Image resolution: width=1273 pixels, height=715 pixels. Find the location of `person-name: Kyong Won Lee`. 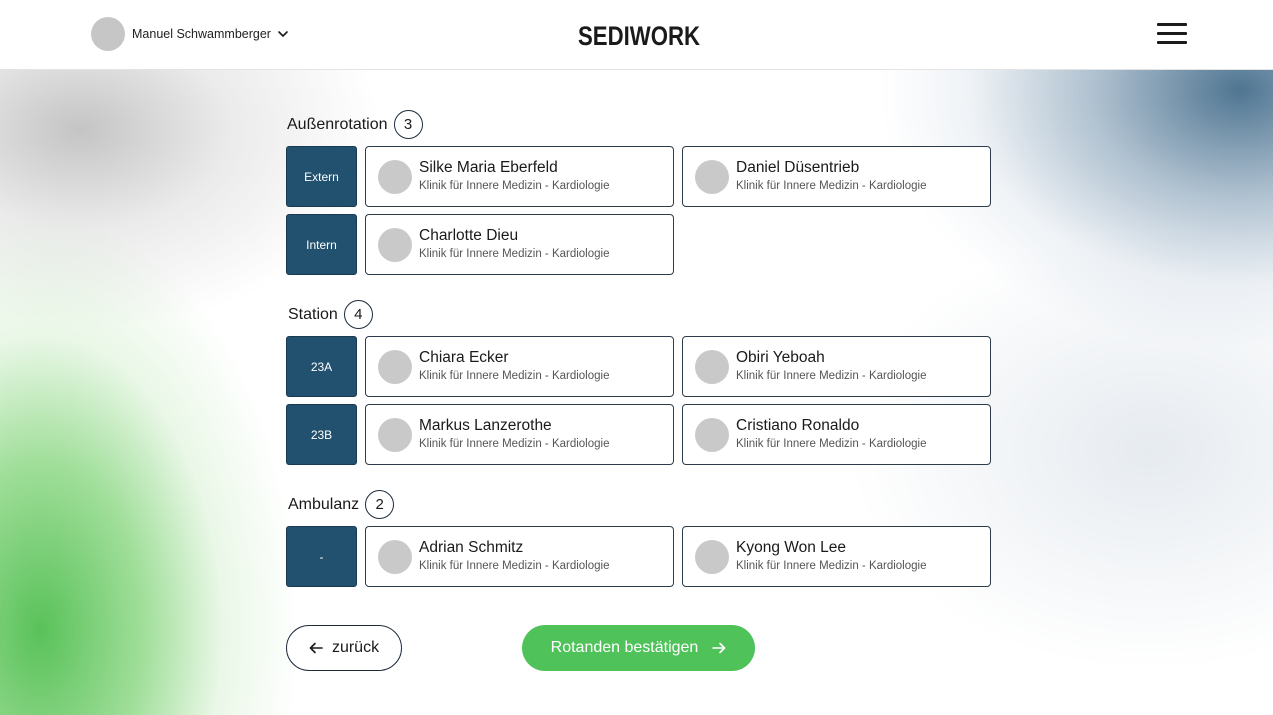

person-name: Kyong Won Lee is located at coordinates (791, 547).